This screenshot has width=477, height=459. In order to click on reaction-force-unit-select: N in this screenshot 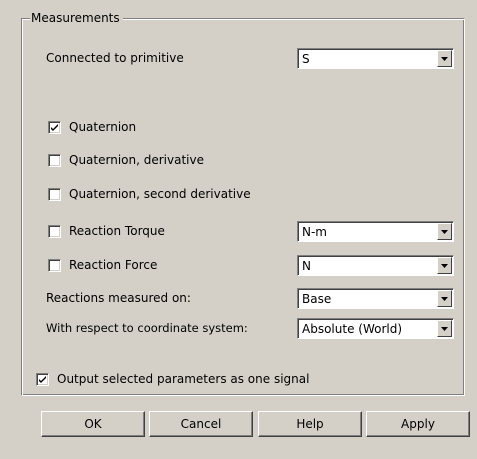, I will do `click(375, 265)`.